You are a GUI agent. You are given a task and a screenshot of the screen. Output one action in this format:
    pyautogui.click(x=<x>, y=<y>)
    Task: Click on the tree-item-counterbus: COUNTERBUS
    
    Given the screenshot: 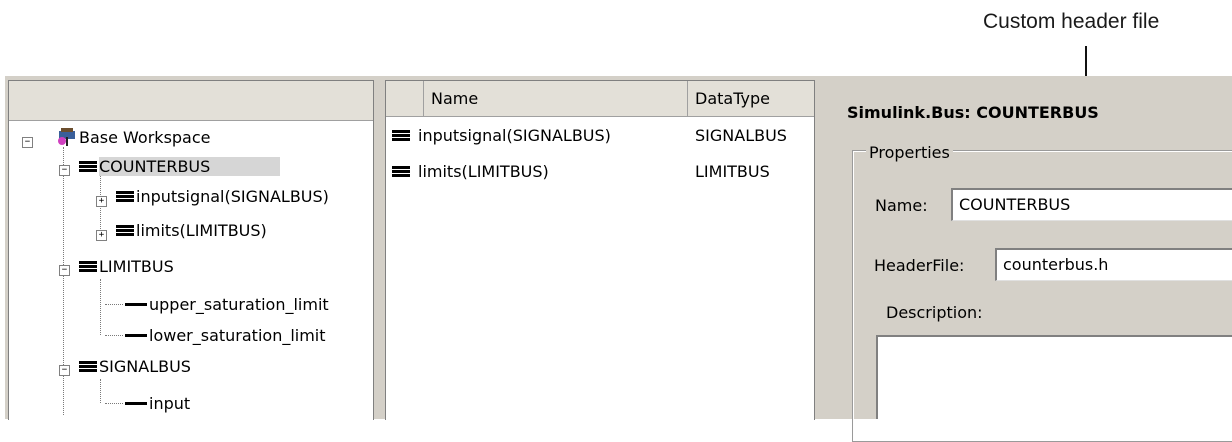 What is the action you would take?
    pyautogui.click(x=180, y=166)
    